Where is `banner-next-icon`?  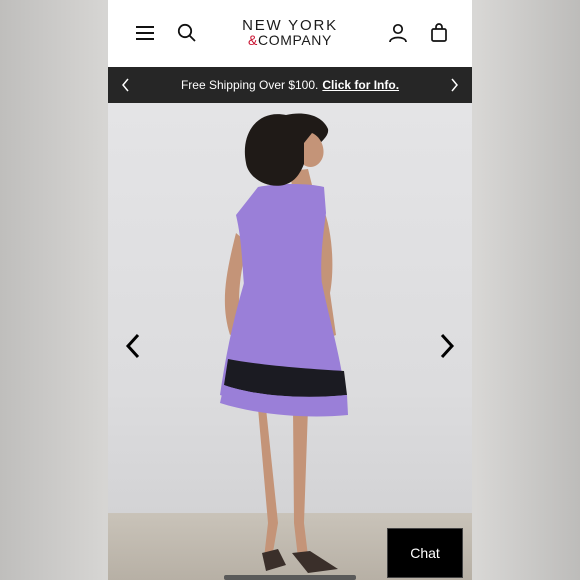
banner-next-icon is located at coordinates (454, 85).